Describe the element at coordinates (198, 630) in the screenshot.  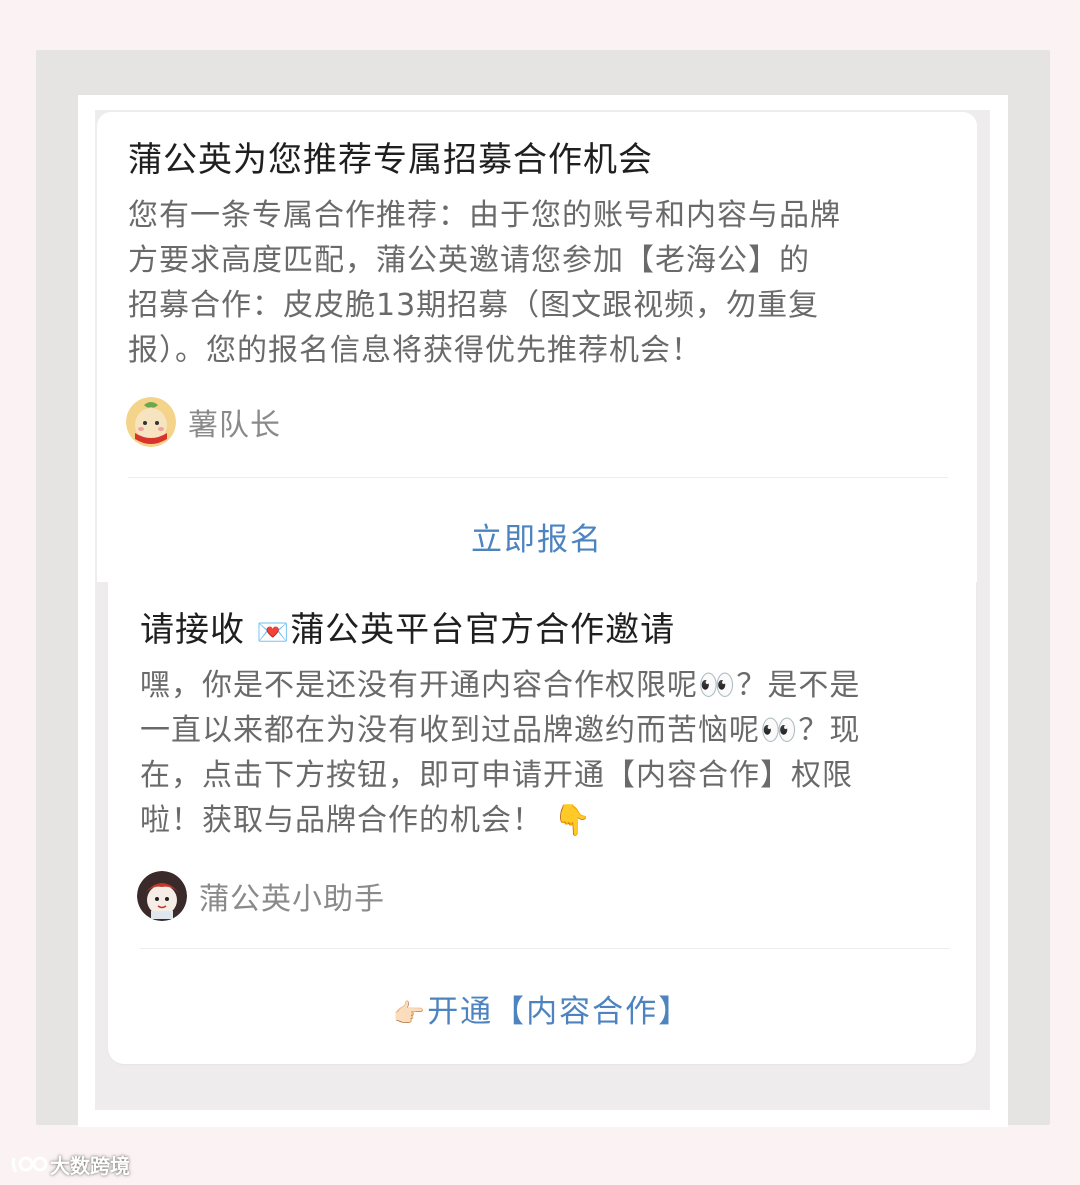
I see `card2-title-prefix: 请接收` at that location.